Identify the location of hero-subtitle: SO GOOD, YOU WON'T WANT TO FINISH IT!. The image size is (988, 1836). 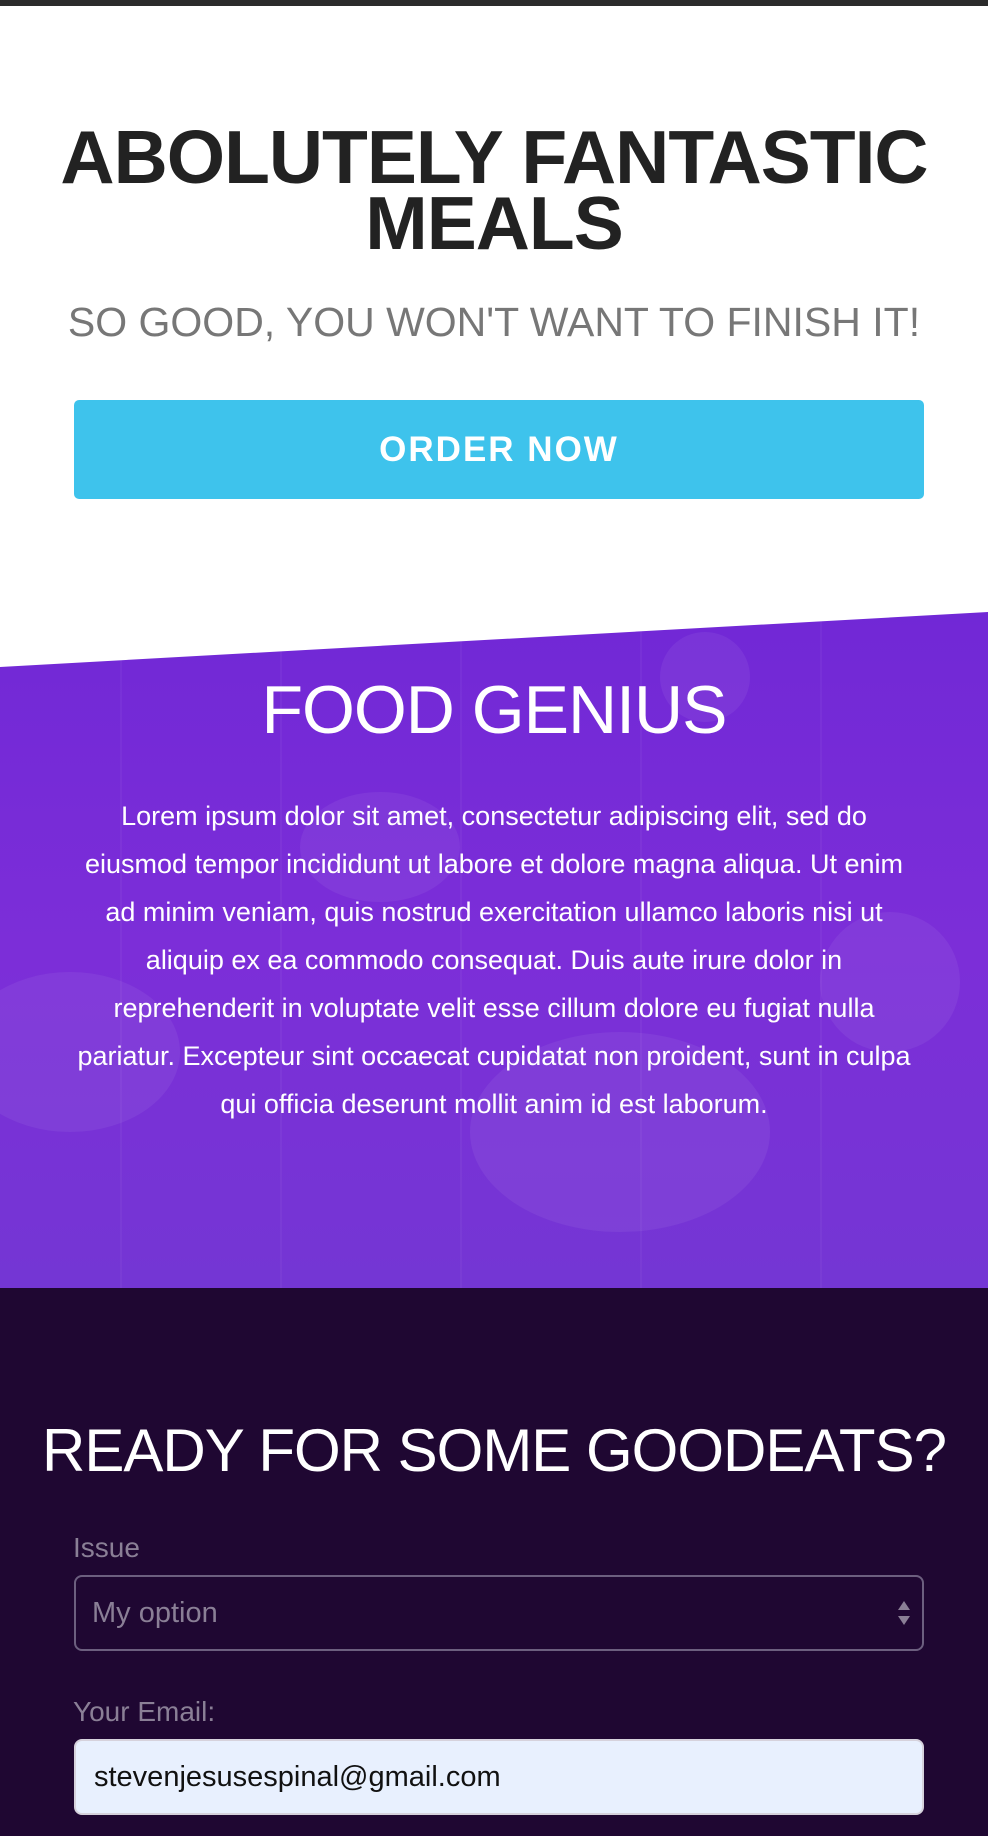
(494, 322).